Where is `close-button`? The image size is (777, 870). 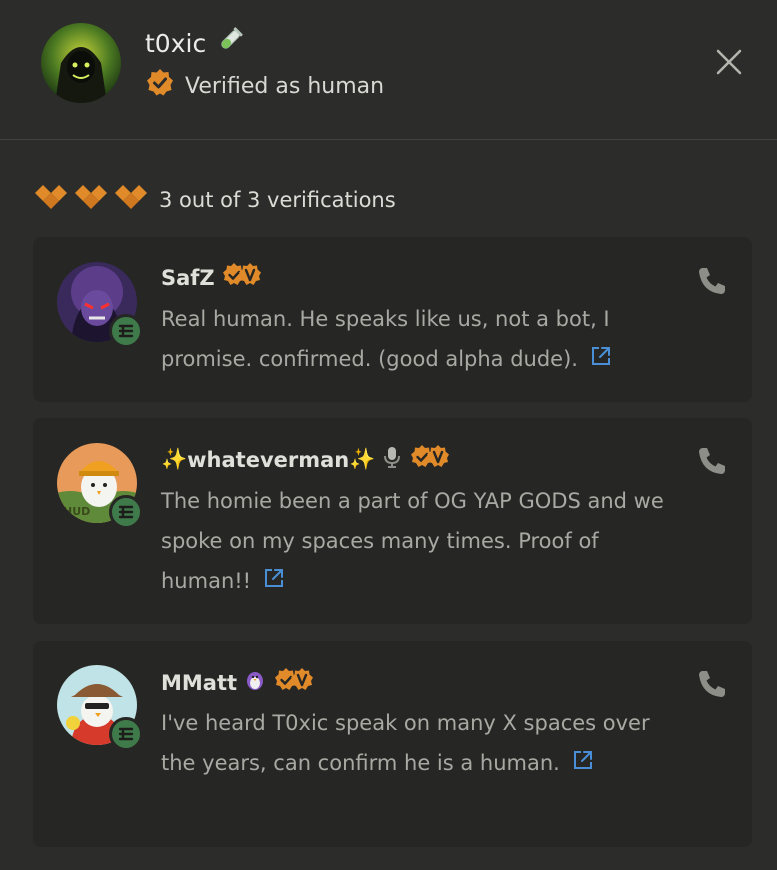
close-button is located at coordinates (729, 62).